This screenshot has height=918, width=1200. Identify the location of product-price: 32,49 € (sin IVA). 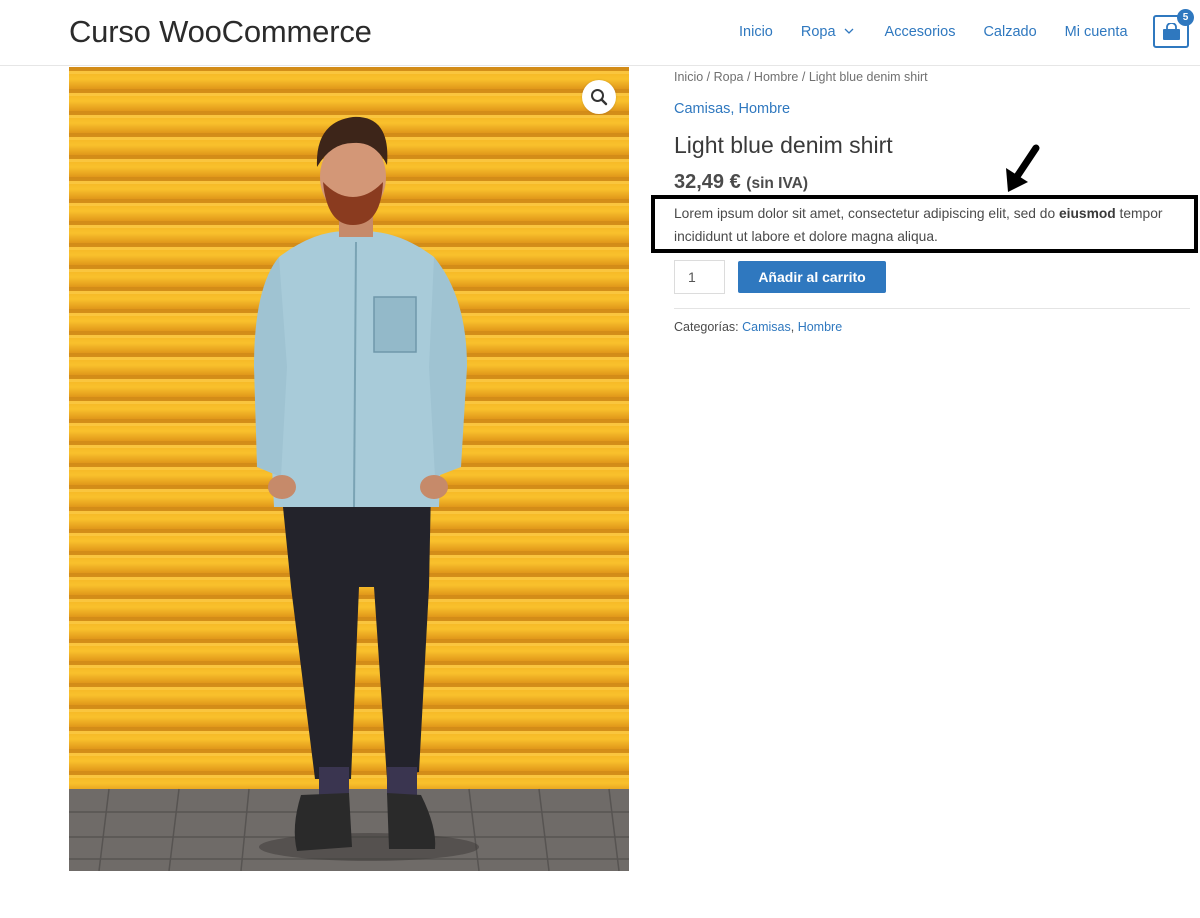
(741, 182).